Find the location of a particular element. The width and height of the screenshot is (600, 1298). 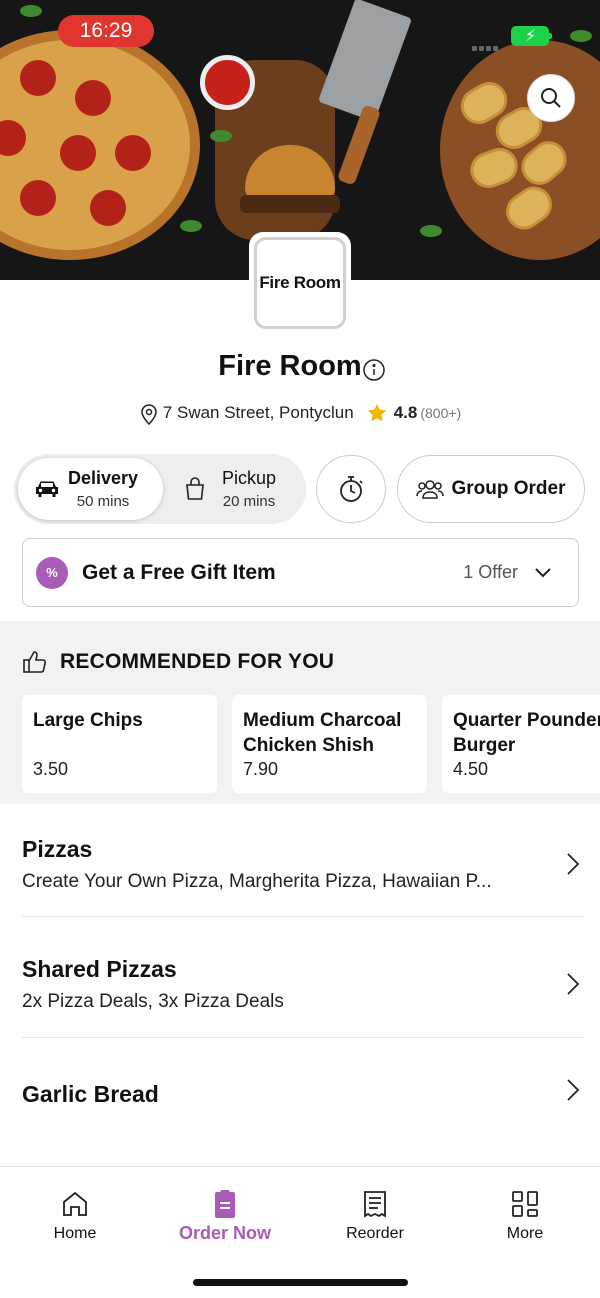

store-name: Fire Room is located at coordinates (290, 366).